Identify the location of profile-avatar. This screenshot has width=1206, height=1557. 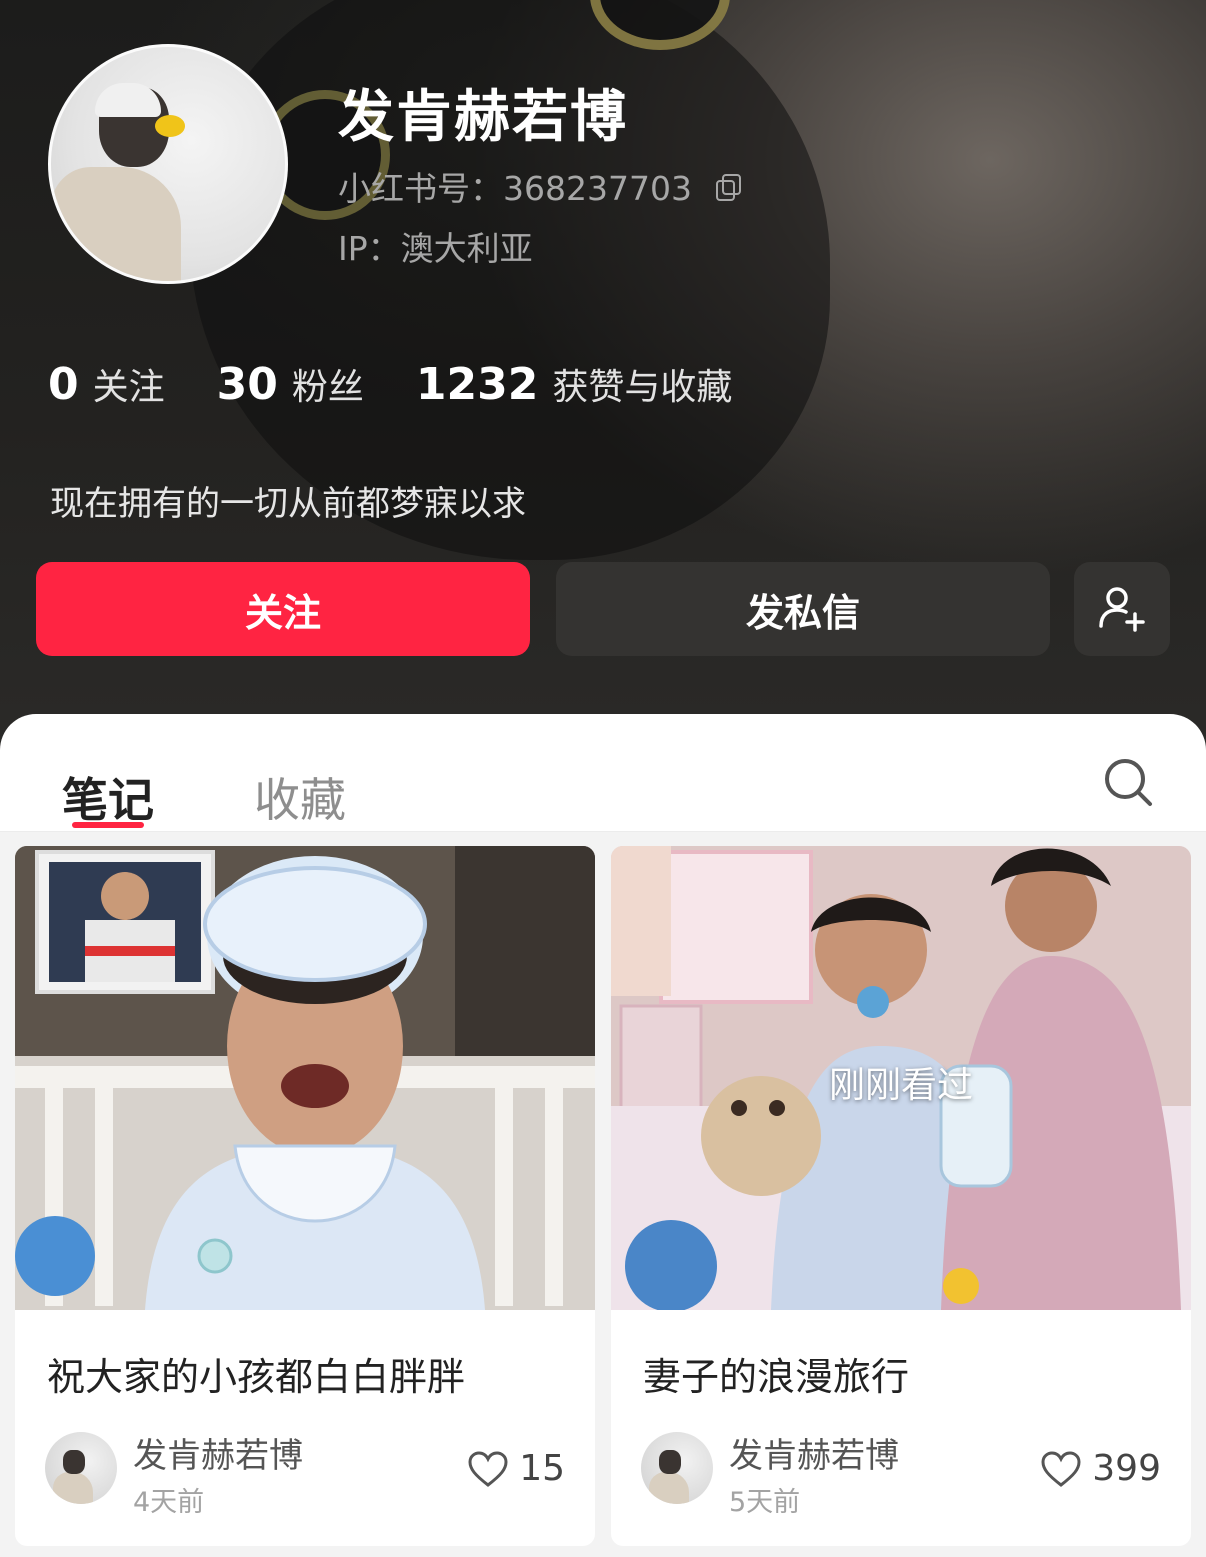
(168, 164).